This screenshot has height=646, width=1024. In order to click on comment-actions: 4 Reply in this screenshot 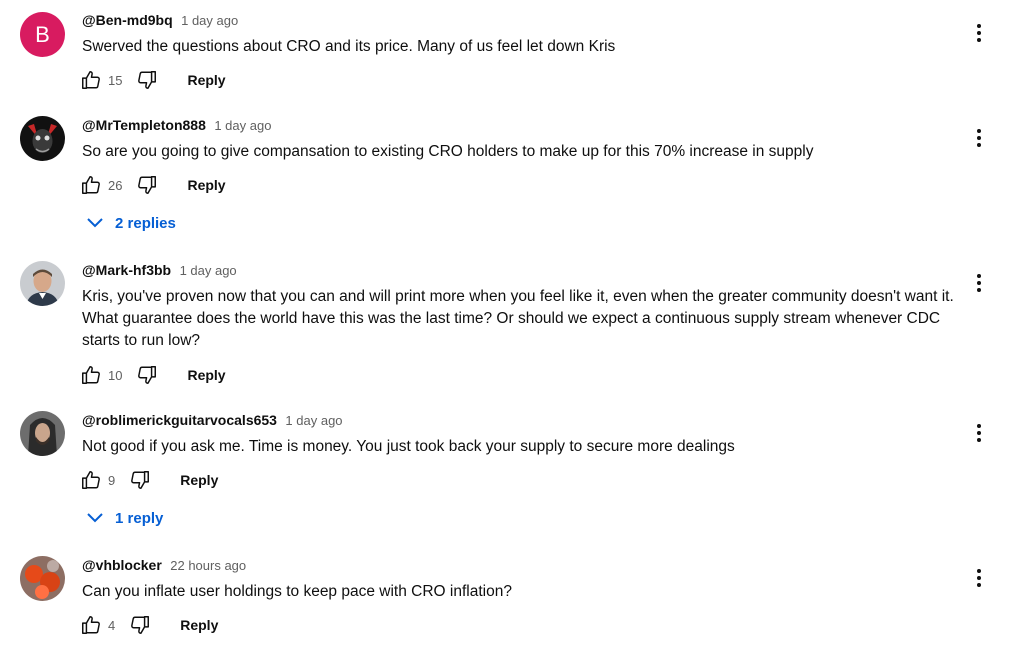, I will do `click(149, 625)`.